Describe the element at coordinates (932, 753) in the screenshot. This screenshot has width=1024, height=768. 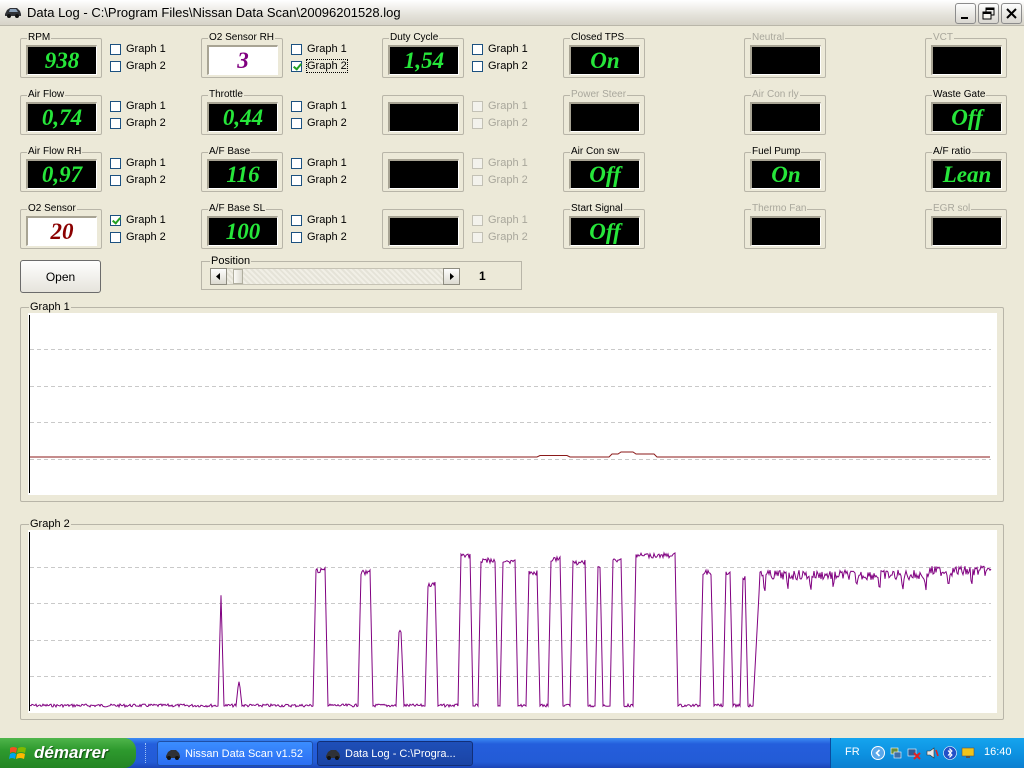
I see `speaker-icon` at that location.